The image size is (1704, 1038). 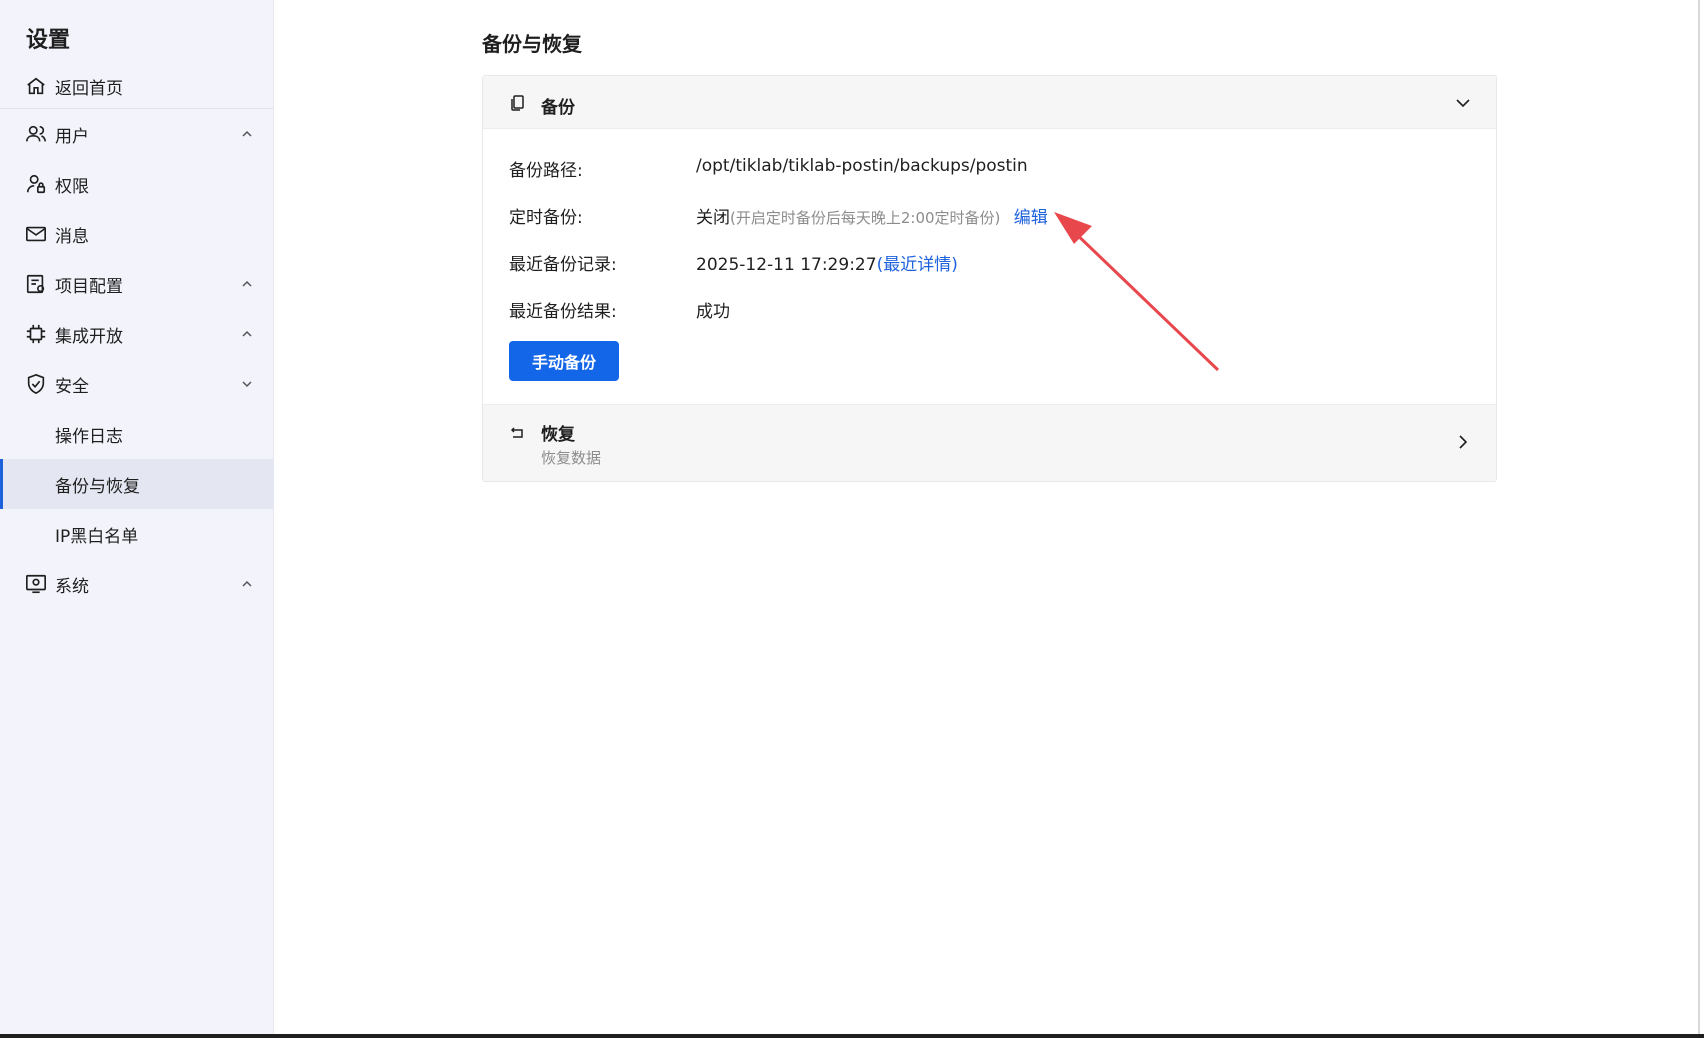 What do you see at coordinates (558, 108) in the screenshot?
I see `backup-panel-title: 备份` at bounding box center [558, 108].